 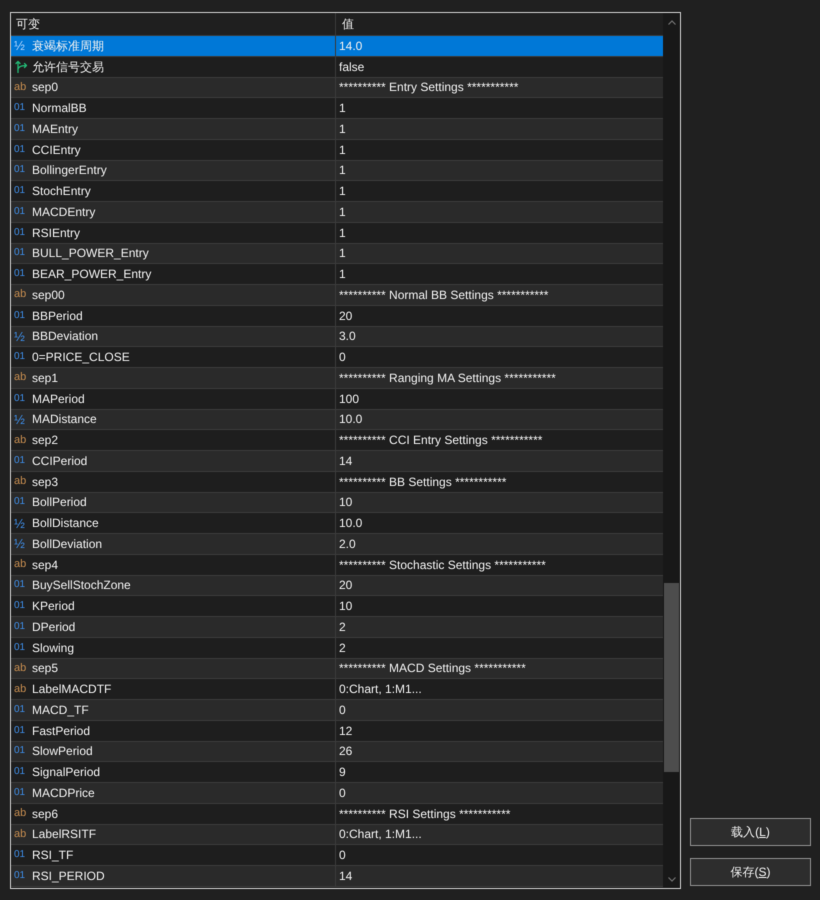 What do you see at coordinates (750, 832) in the screenshot?
I see `dialog-button: 载入(L)` at bounding box center [750, 832].